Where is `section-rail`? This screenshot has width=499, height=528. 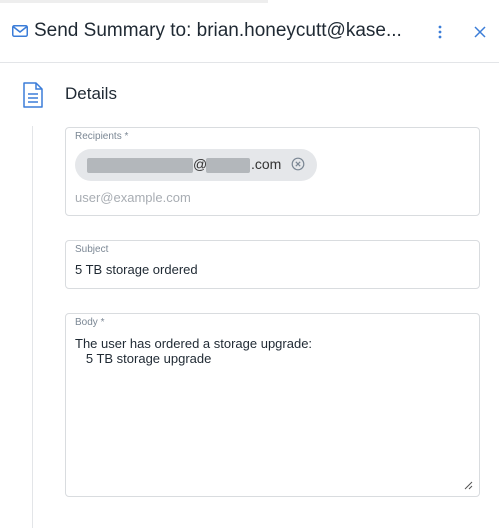 section-rail is located at coordinates (32, 327).